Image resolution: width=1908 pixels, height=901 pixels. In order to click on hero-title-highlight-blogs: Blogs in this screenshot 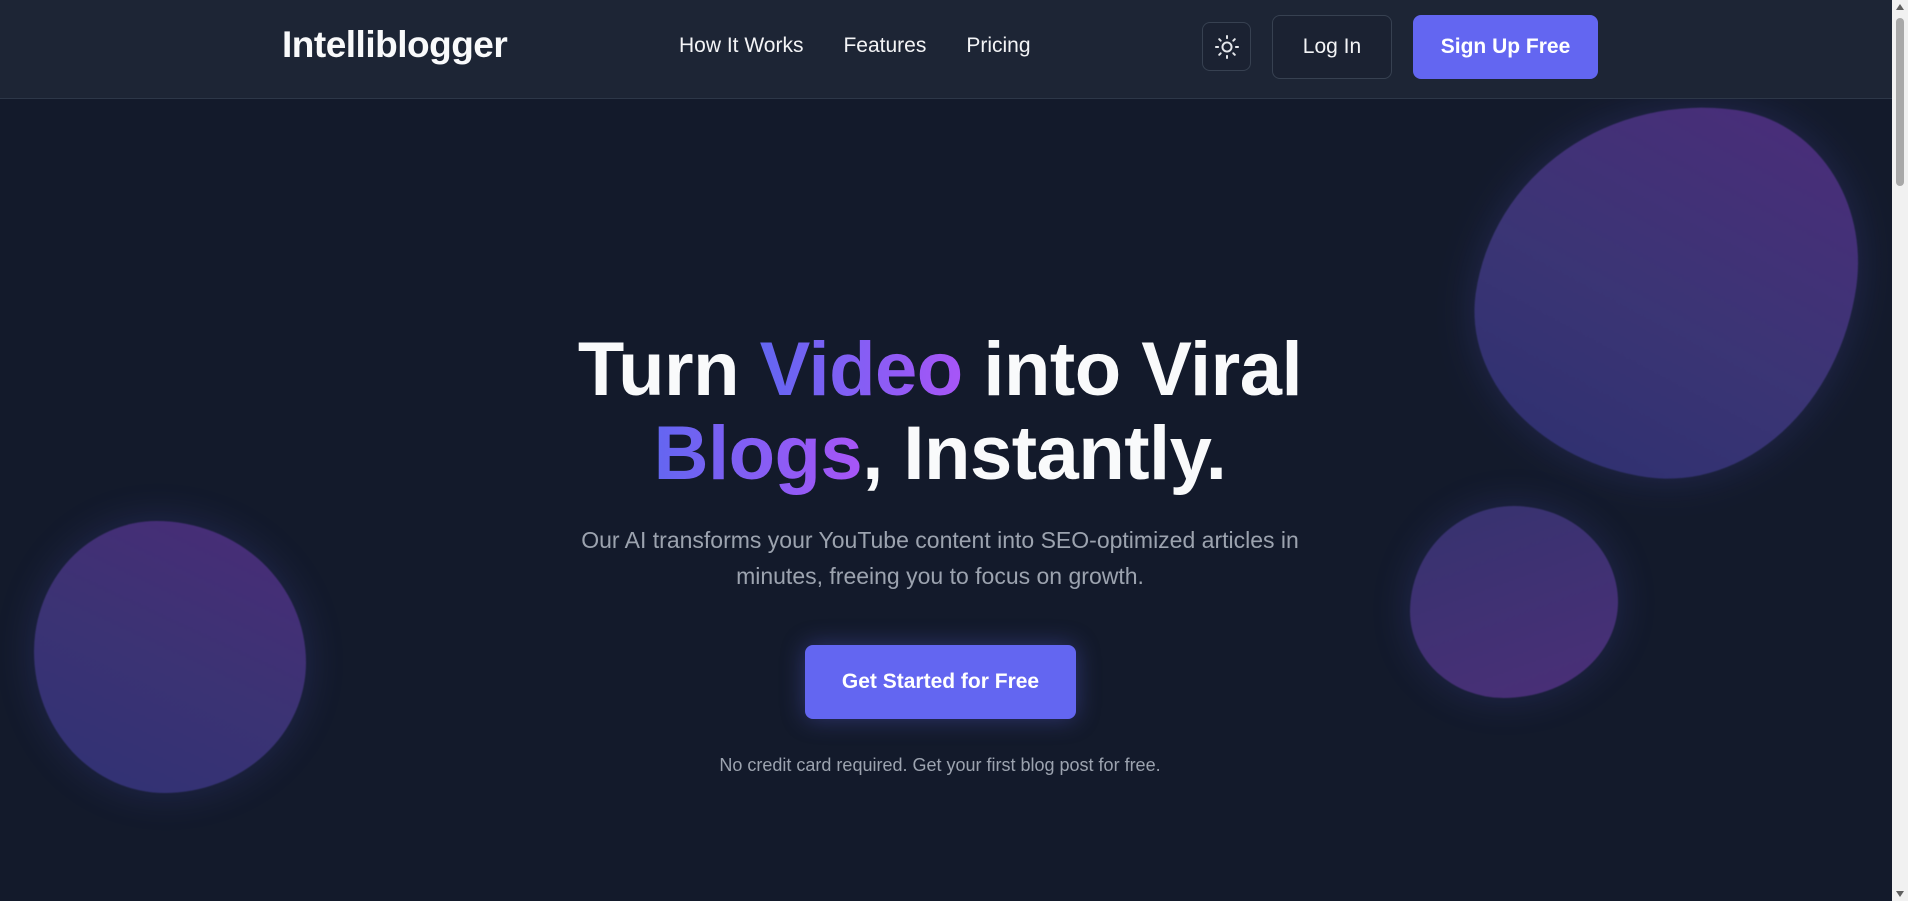, I will do `click(758, 453)`.